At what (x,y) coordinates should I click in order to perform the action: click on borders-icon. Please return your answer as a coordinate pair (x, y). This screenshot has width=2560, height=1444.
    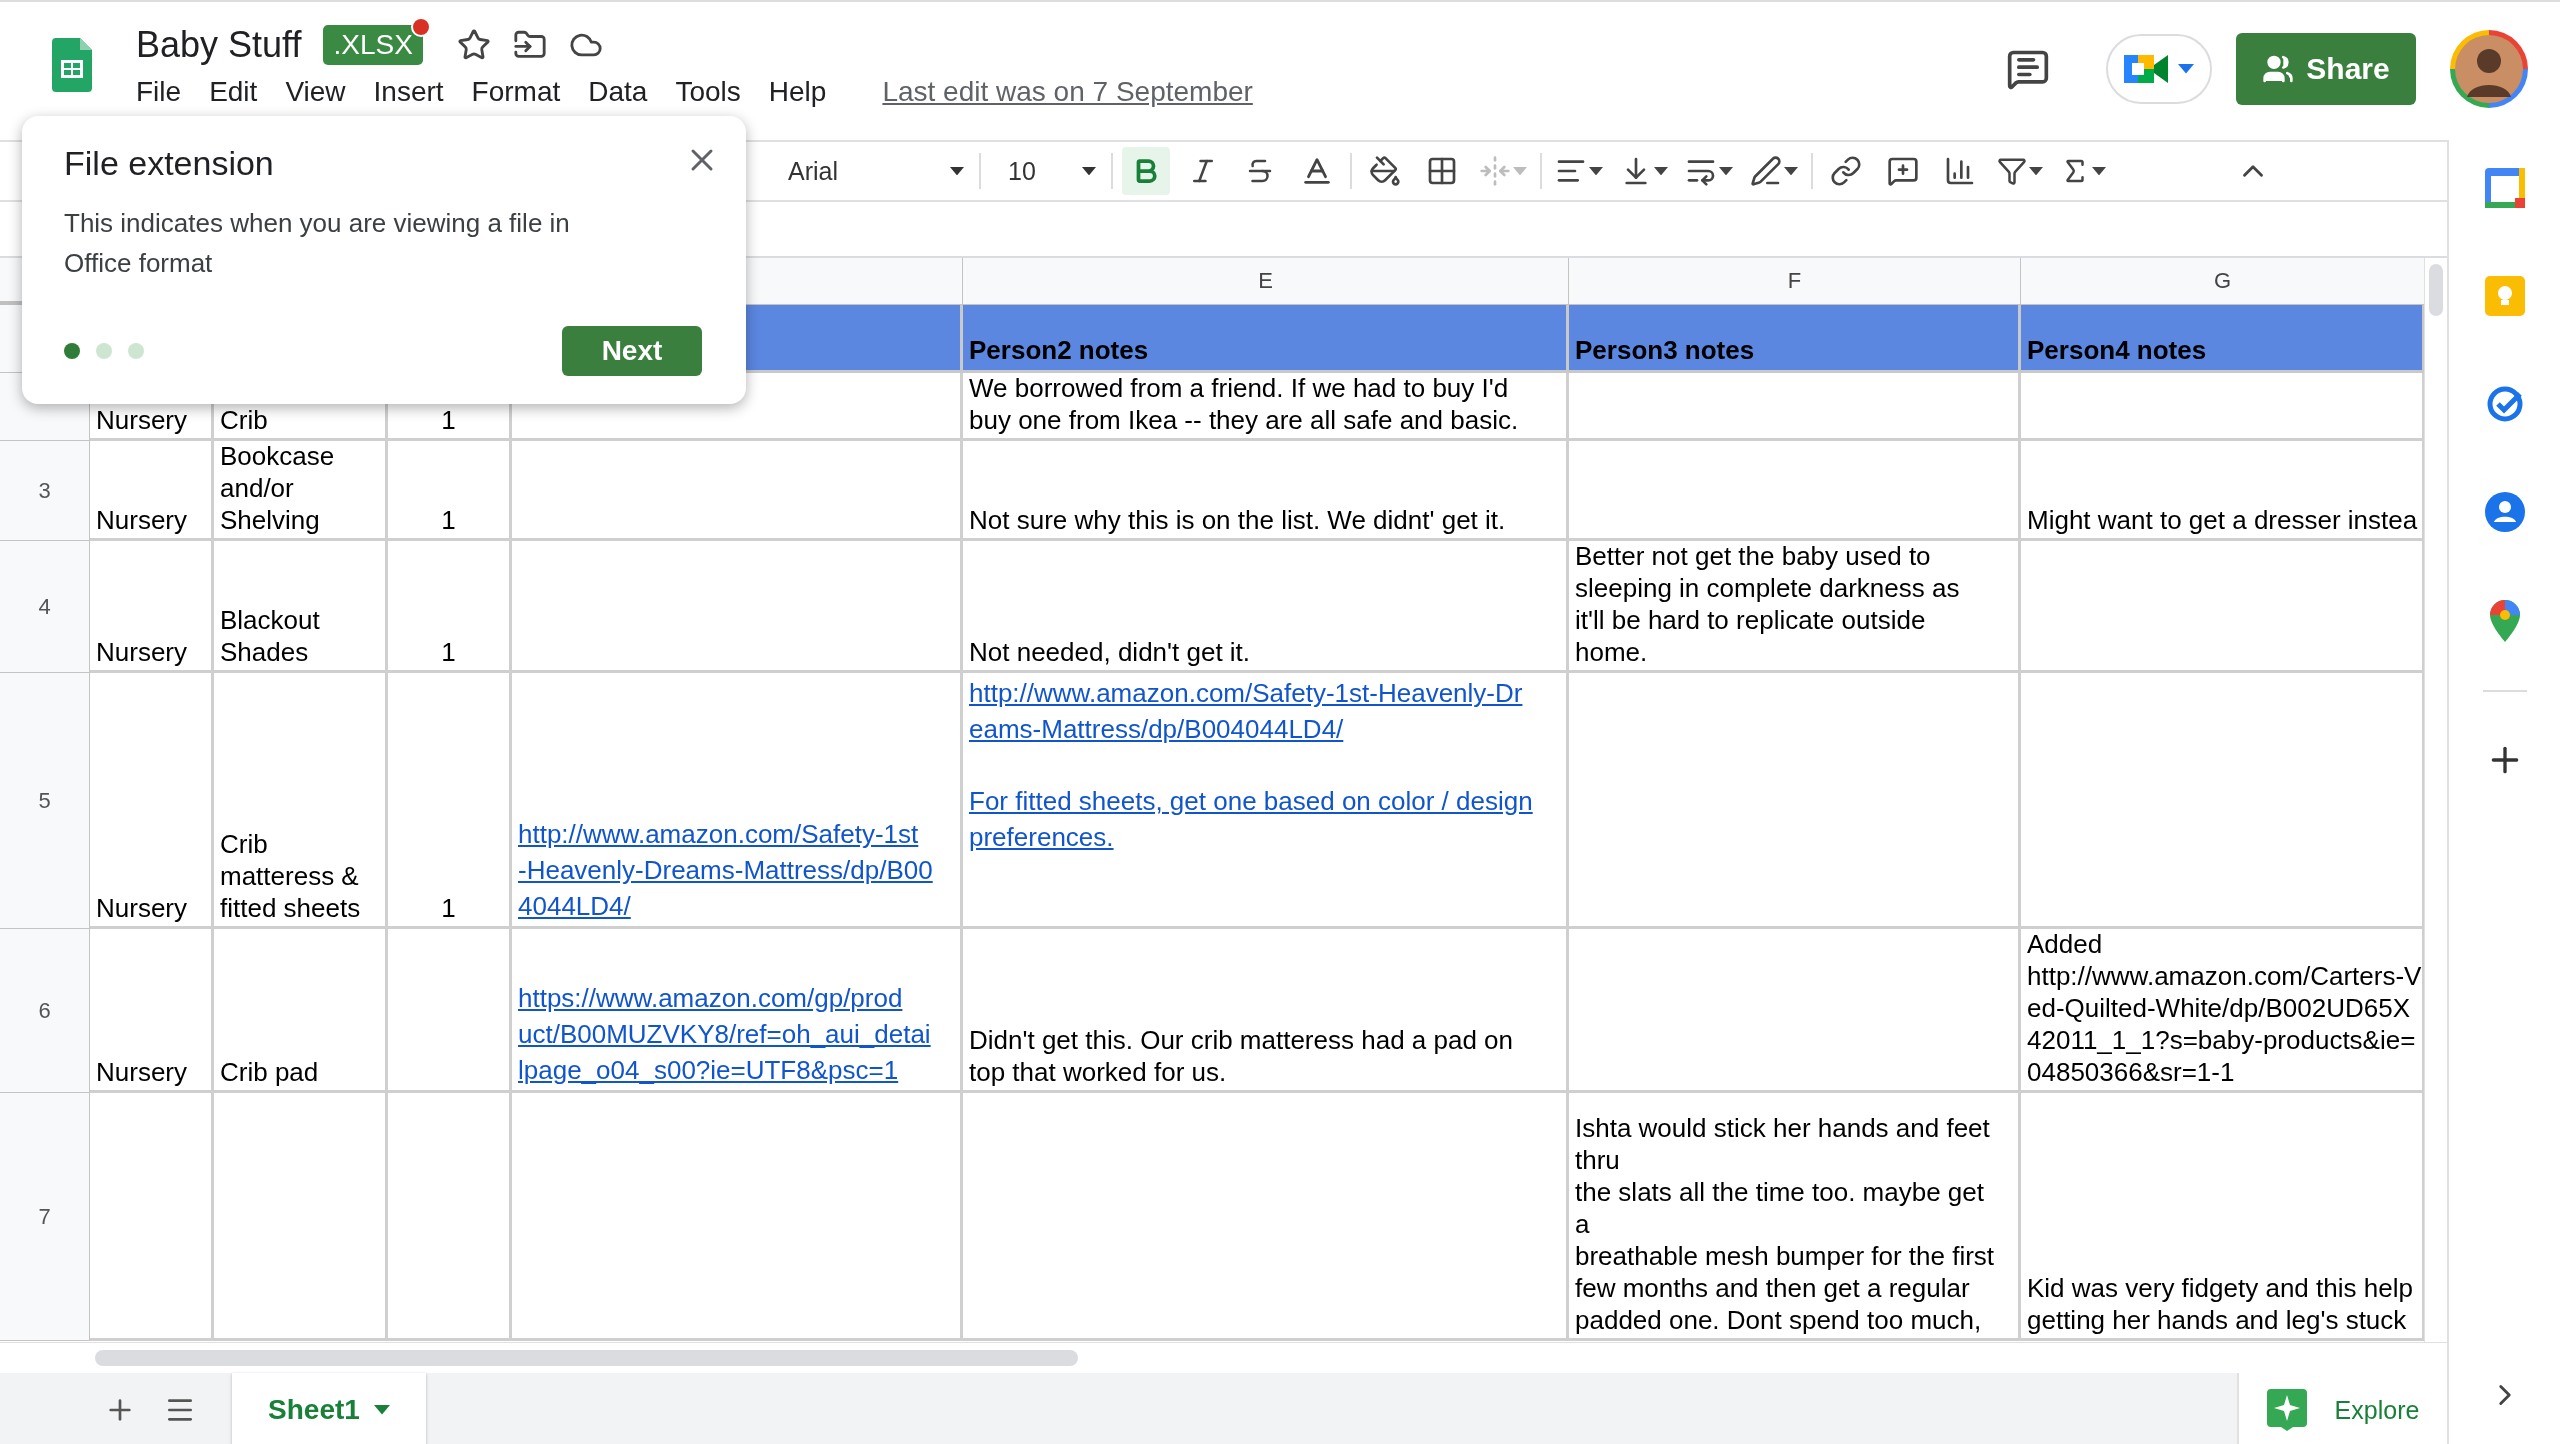
    Looking at the image, I should click on (1442, 171).